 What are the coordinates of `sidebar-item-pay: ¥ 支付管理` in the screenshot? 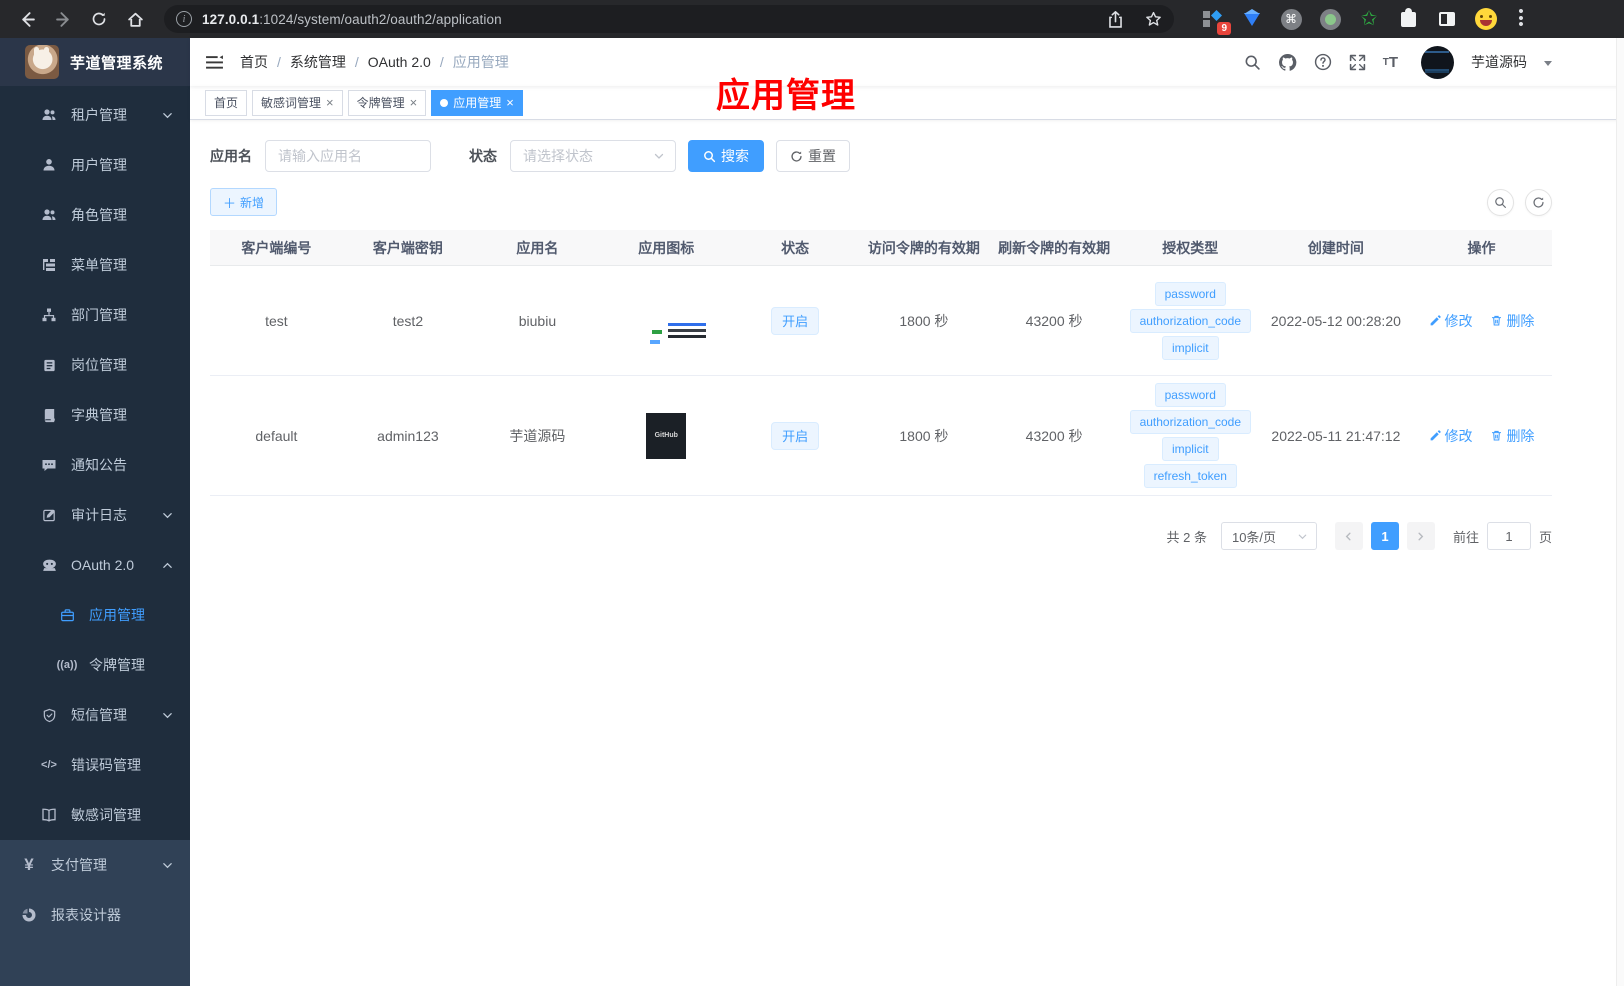 It's located at (95, 865).